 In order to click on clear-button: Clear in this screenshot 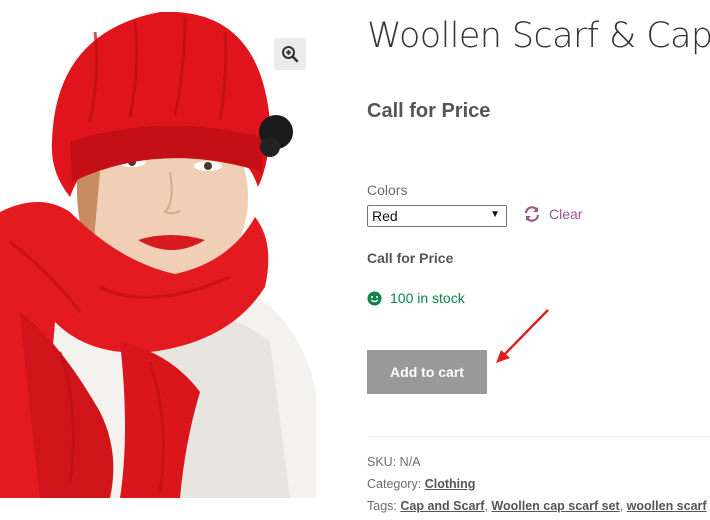, I will do `click(552, 214)`.